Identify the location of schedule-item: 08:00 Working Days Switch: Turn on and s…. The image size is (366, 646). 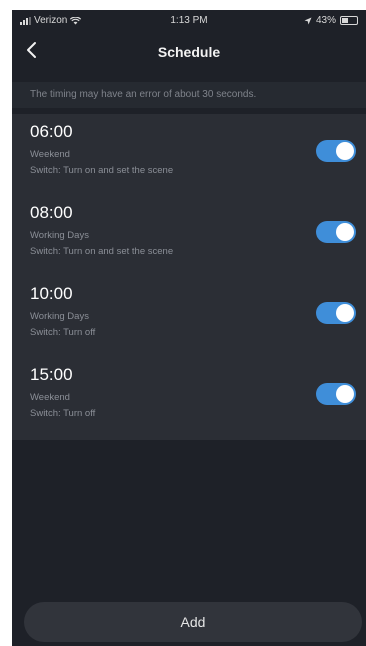
(189, 235).